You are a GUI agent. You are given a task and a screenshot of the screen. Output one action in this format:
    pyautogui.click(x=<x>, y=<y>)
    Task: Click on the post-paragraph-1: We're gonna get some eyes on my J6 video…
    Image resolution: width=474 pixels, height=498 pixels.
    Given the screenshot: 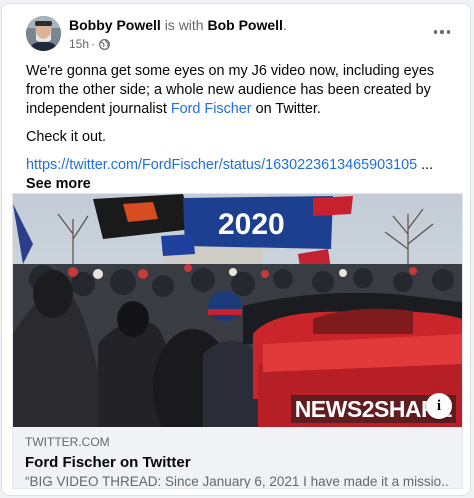 What is the action you would take?
    pyautogui.click(x=236, y=90)
    